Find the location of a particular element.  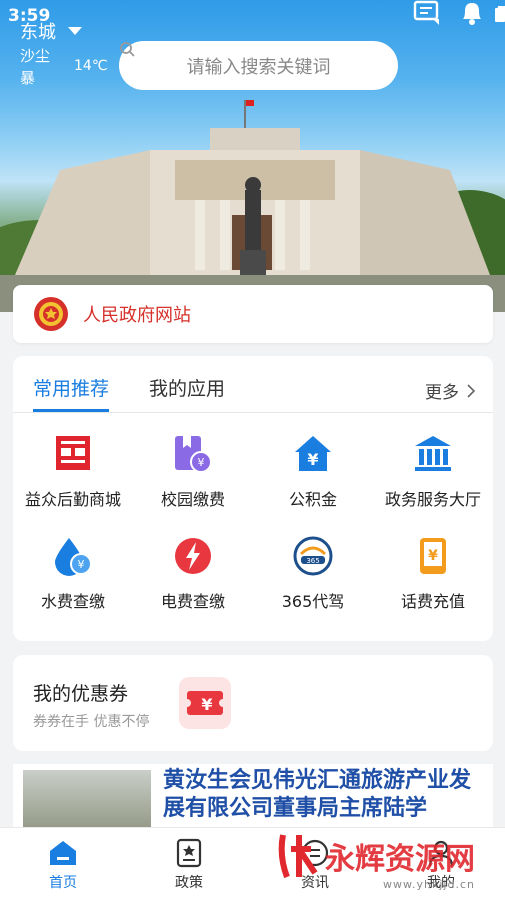

apps-tabs: 常用推荐 我的应用 is located at coordinates (129, 393).